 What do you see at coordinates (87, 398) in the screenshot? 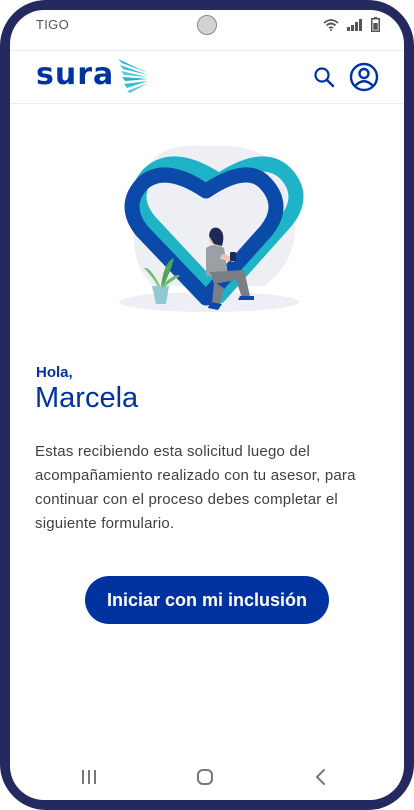
I see `user-name: Marcela` at bounding box center [87, 398].